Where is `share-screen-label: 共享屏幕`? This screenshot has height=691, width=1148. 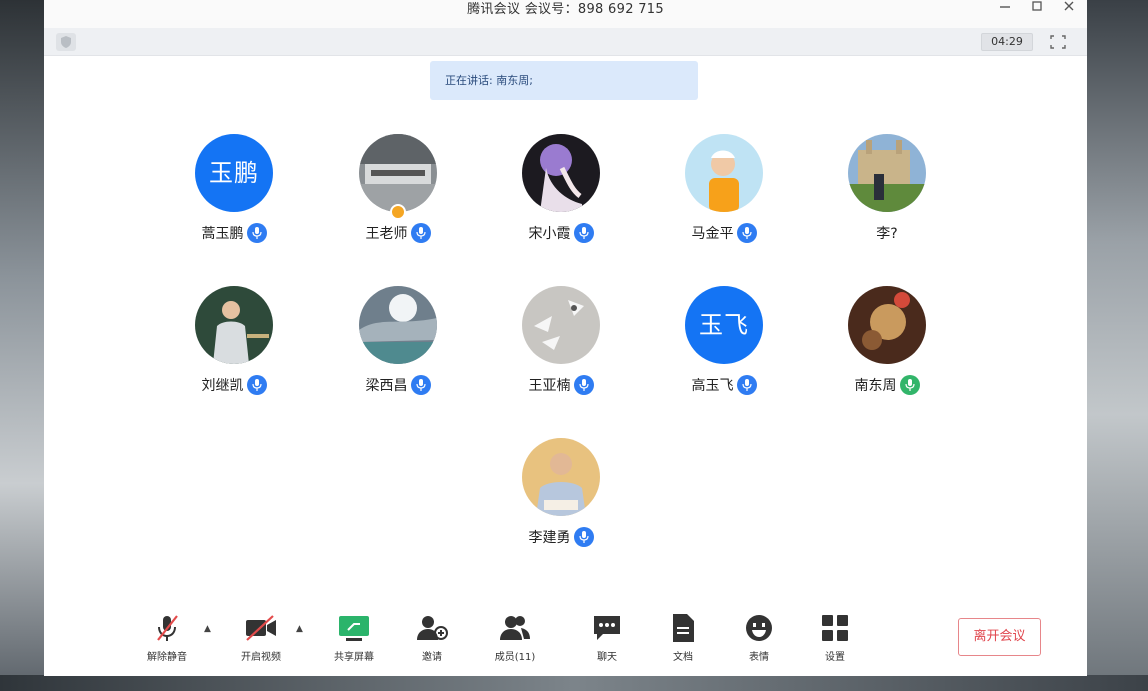 share-screen-label: 共享屏幕 is located at coordinates (354, 657).